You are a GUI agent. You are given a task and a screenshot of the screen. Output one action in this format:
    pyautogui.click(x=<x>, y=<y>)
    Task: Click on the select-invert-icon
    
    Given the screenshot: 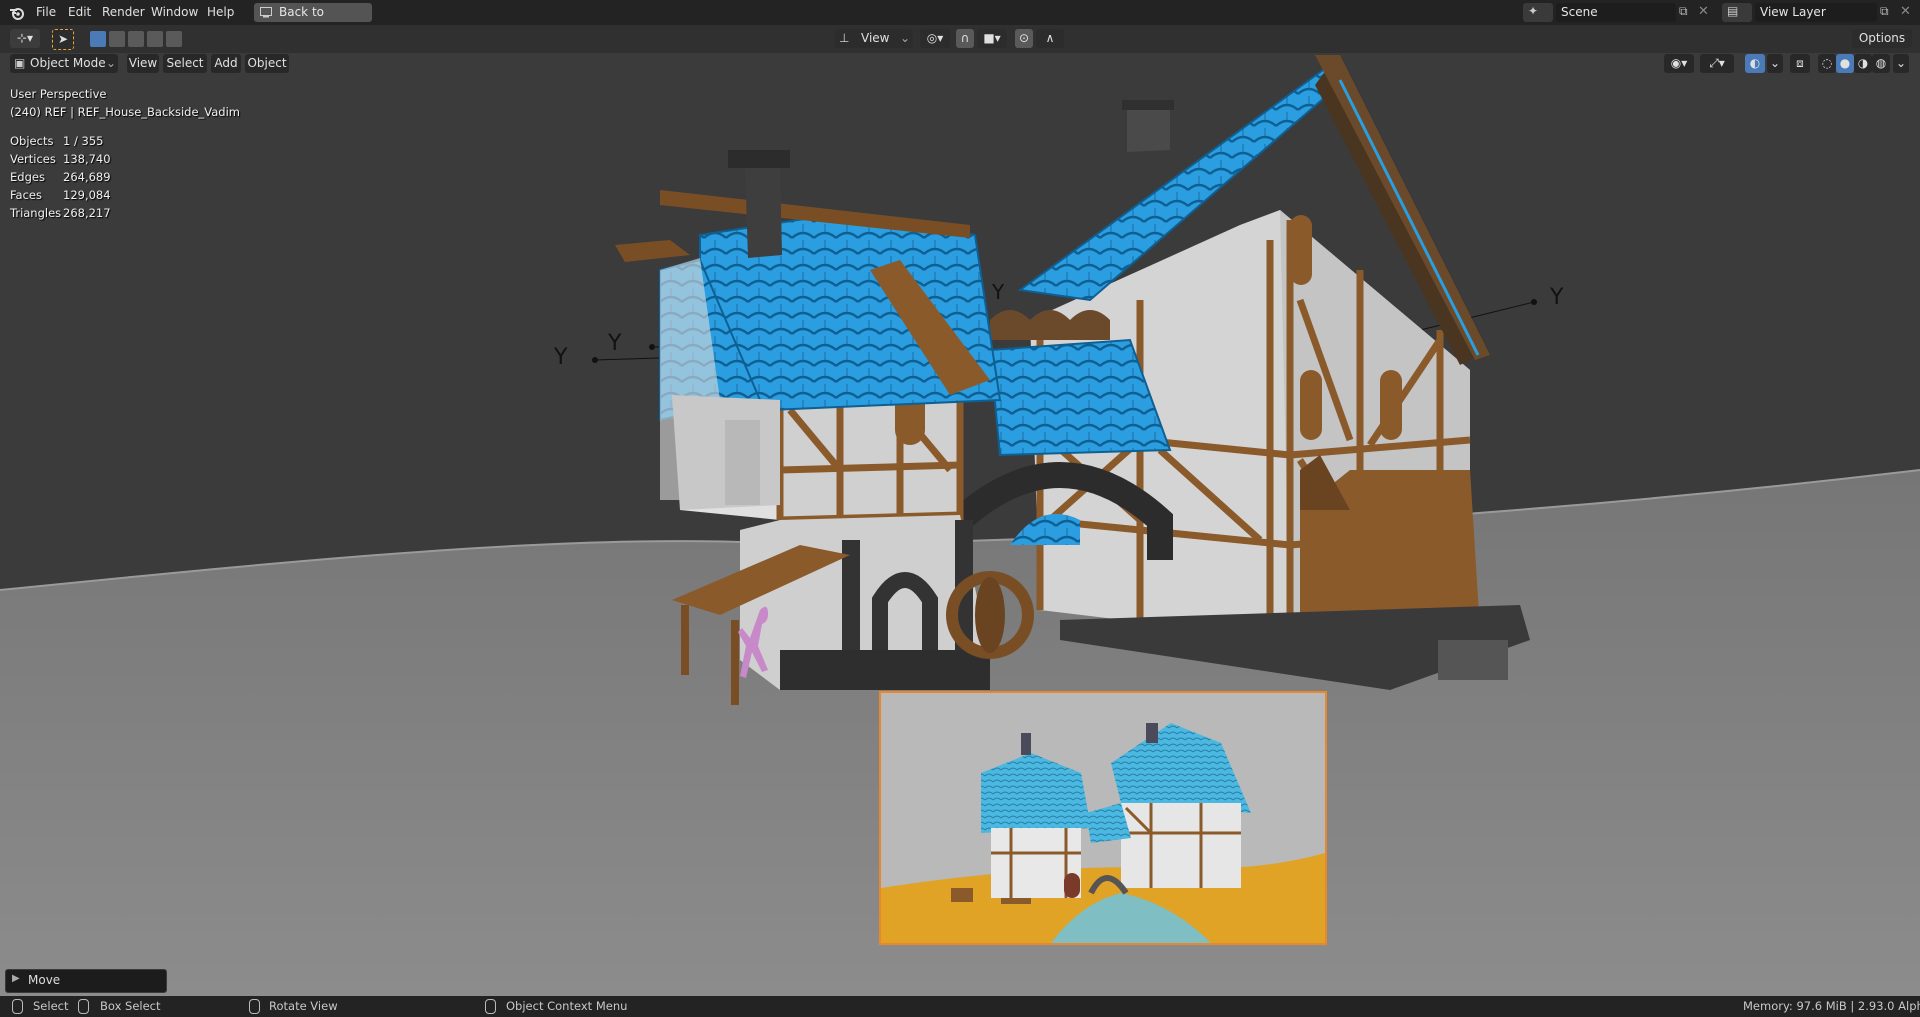 What is the action you would take?
    pyautogui.click(x=155, y=39)
    